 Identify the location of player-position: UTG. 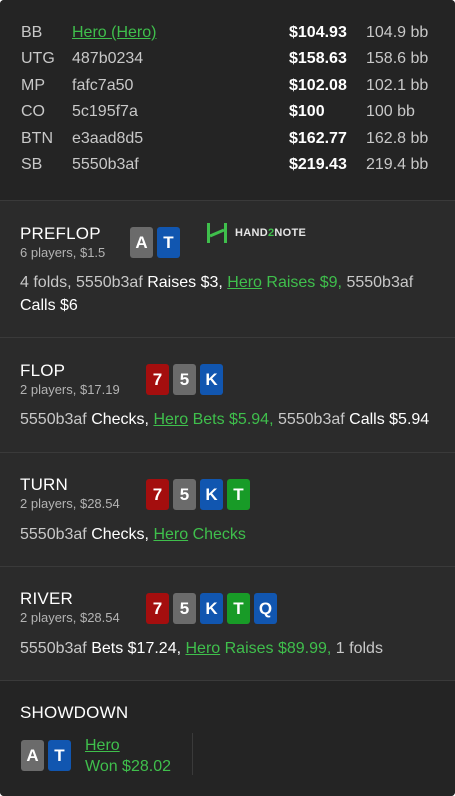
(38, 58).